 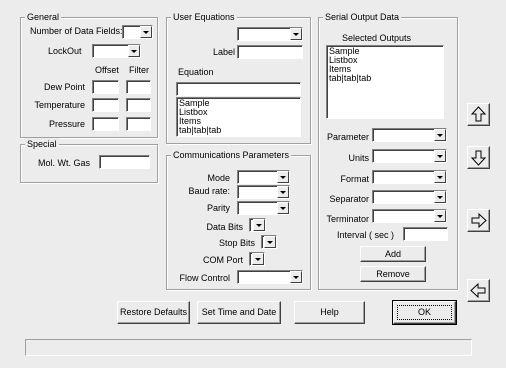 I want to click on mode-label: Mode, so click(x=218, y=178).